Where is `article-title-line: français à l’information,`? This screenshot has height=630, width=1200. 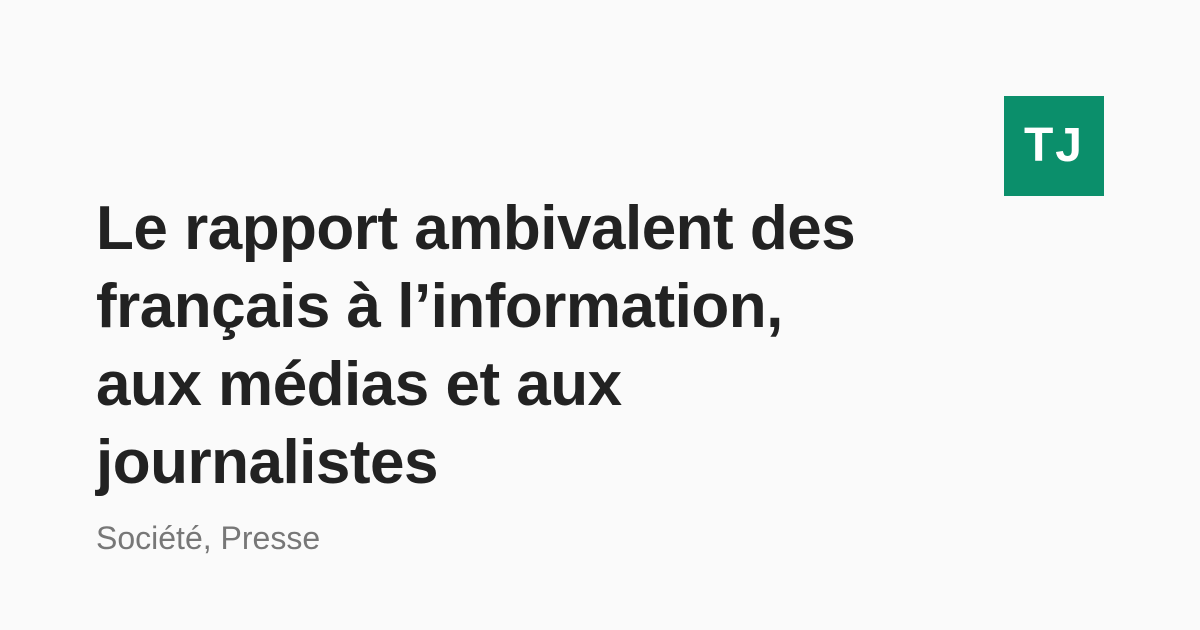
article-title-line: français à l’information, is located at coordinates (439, 306).